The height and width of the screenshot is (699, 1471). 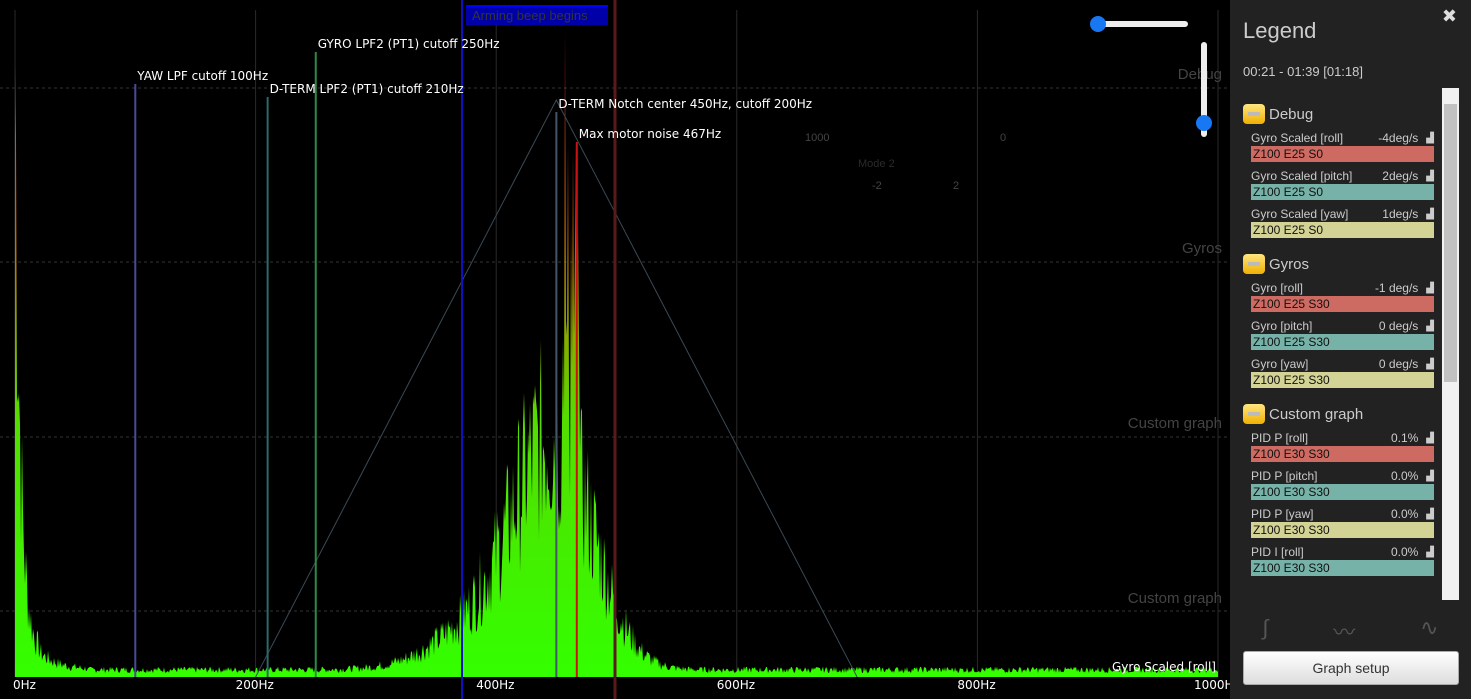 I want to click on legend-item: Gyro [roll] -1 deg/s ▟ Z100 E25 S30, so click(x=1342, y=296).